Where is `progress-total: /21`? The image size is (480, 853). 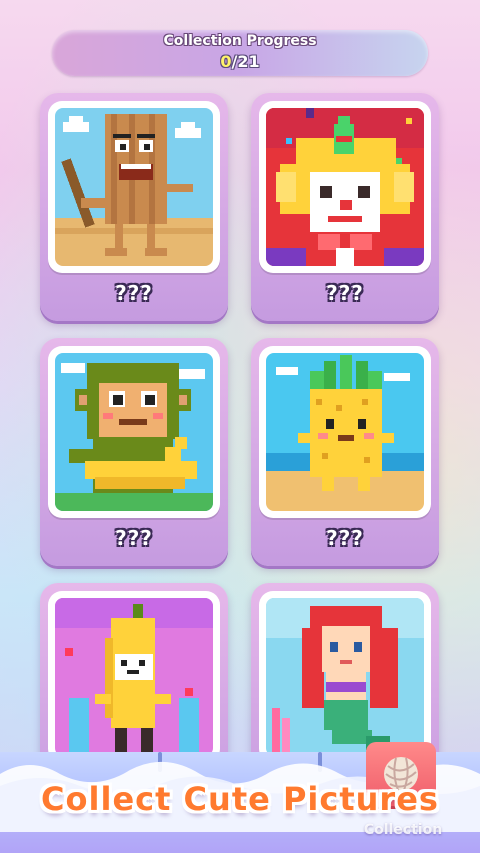
progress-total: /21 is located at coordinates (245, 61).